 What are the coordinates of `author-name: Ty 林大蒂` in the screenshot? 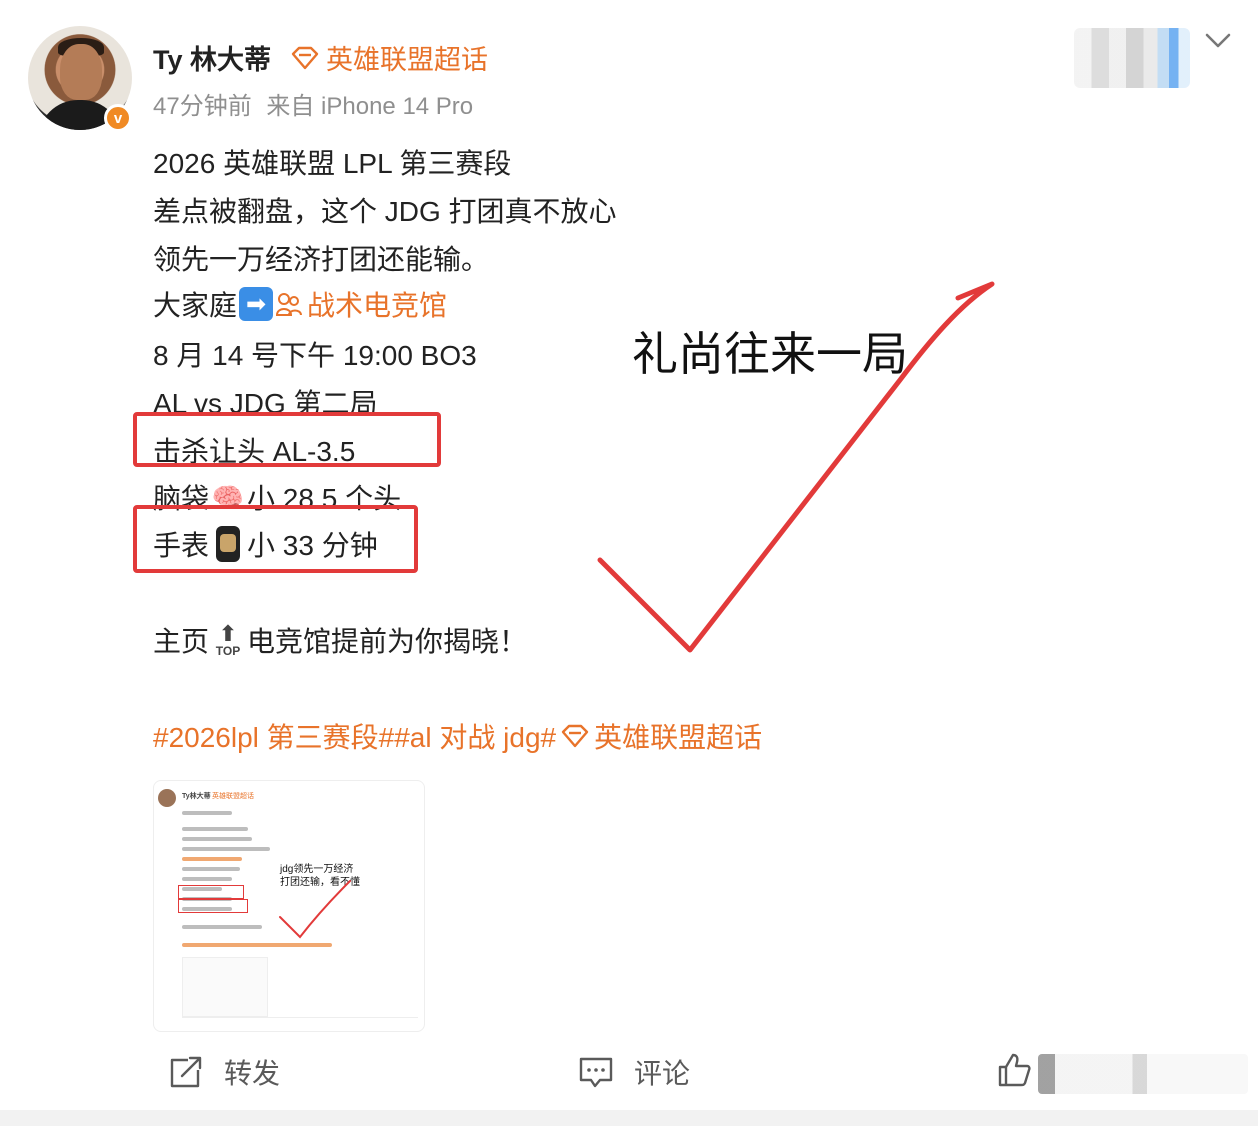 It's located at (212, 57).